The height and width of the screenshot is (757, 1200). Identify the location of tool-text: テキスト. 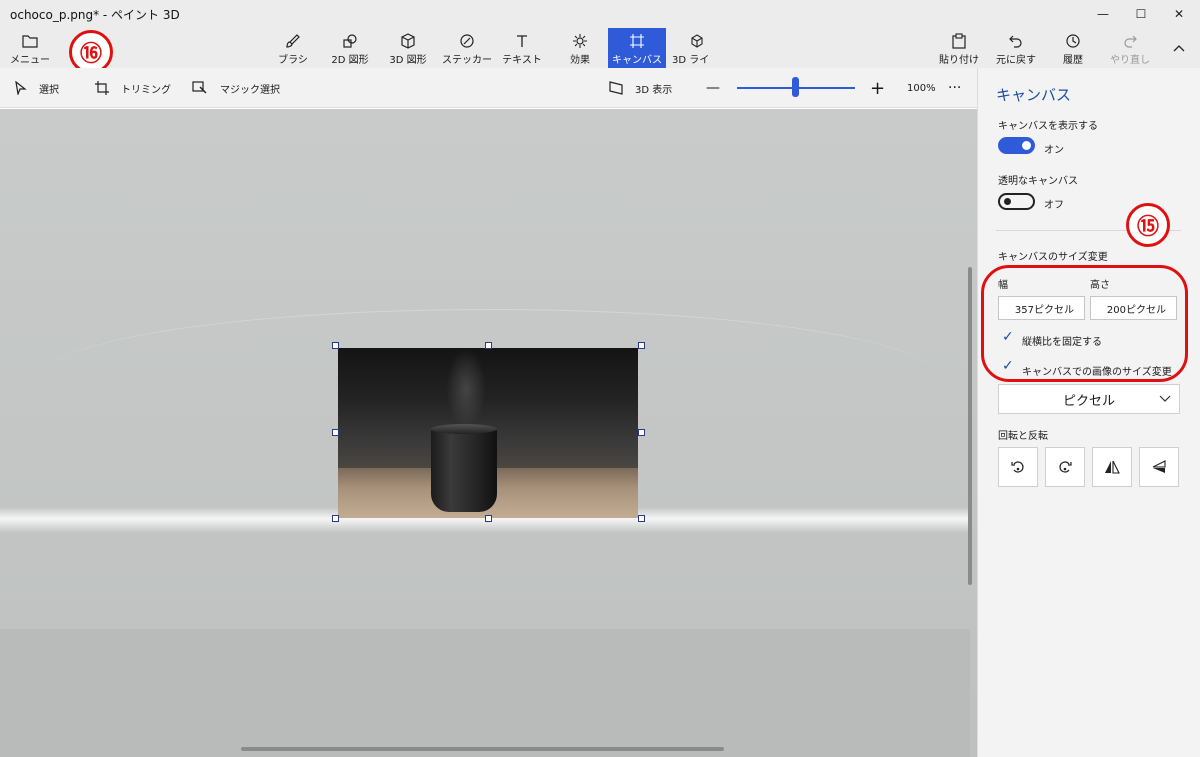
(522, 48).